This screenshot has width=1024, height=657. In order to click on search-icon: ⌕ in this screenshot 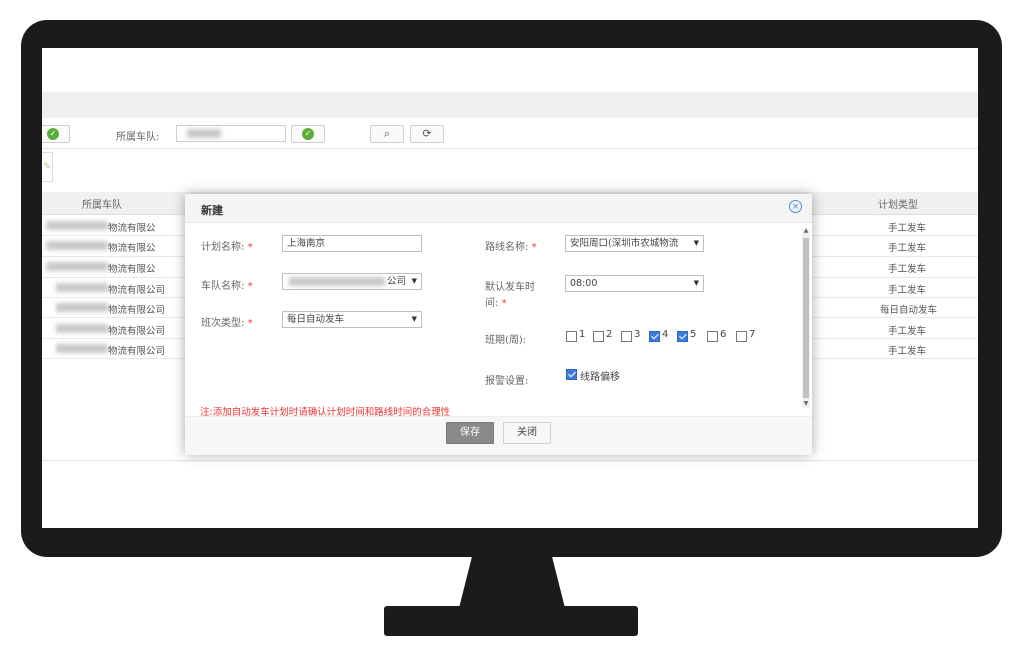, I will do `click(387, 133)`.